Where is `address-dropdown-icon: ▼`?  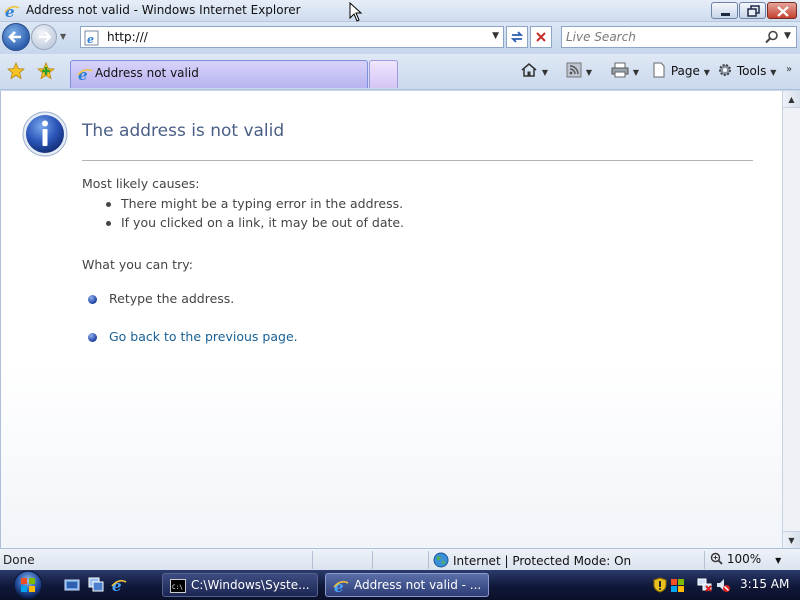 address-dropdown-icon: ▼ is located at coordinates (495, 36).